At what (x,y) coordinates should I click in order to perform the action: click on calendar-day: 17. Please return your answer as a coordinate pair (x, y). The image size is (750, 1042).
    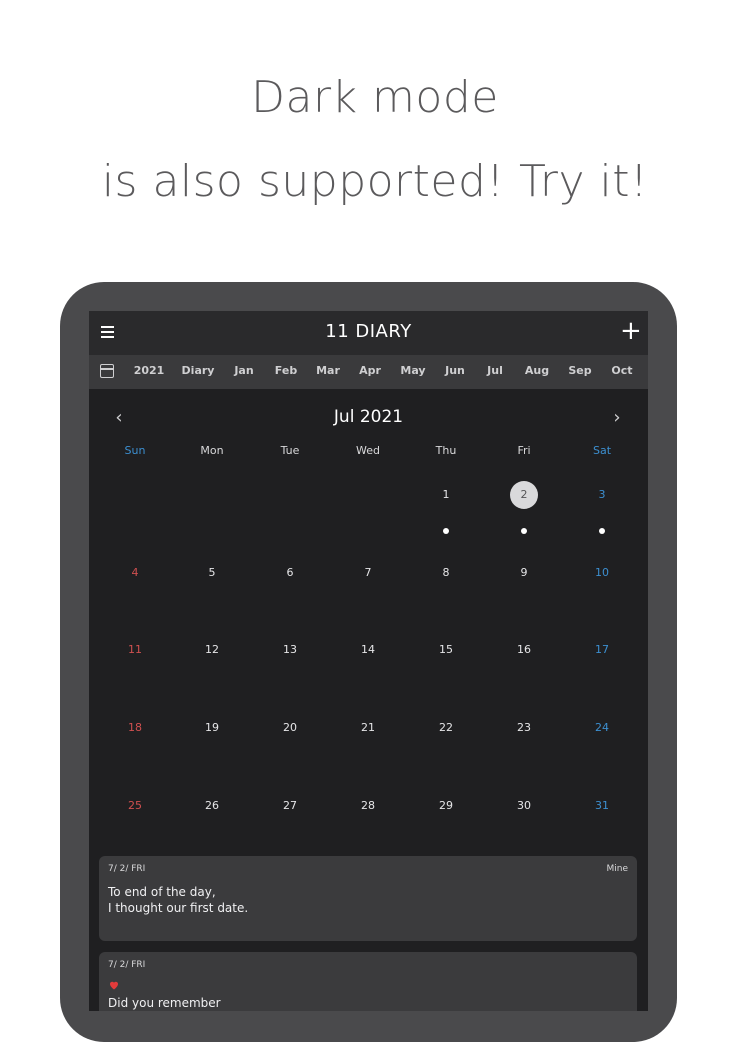
    Looking at the image, I should click on (602, 649).